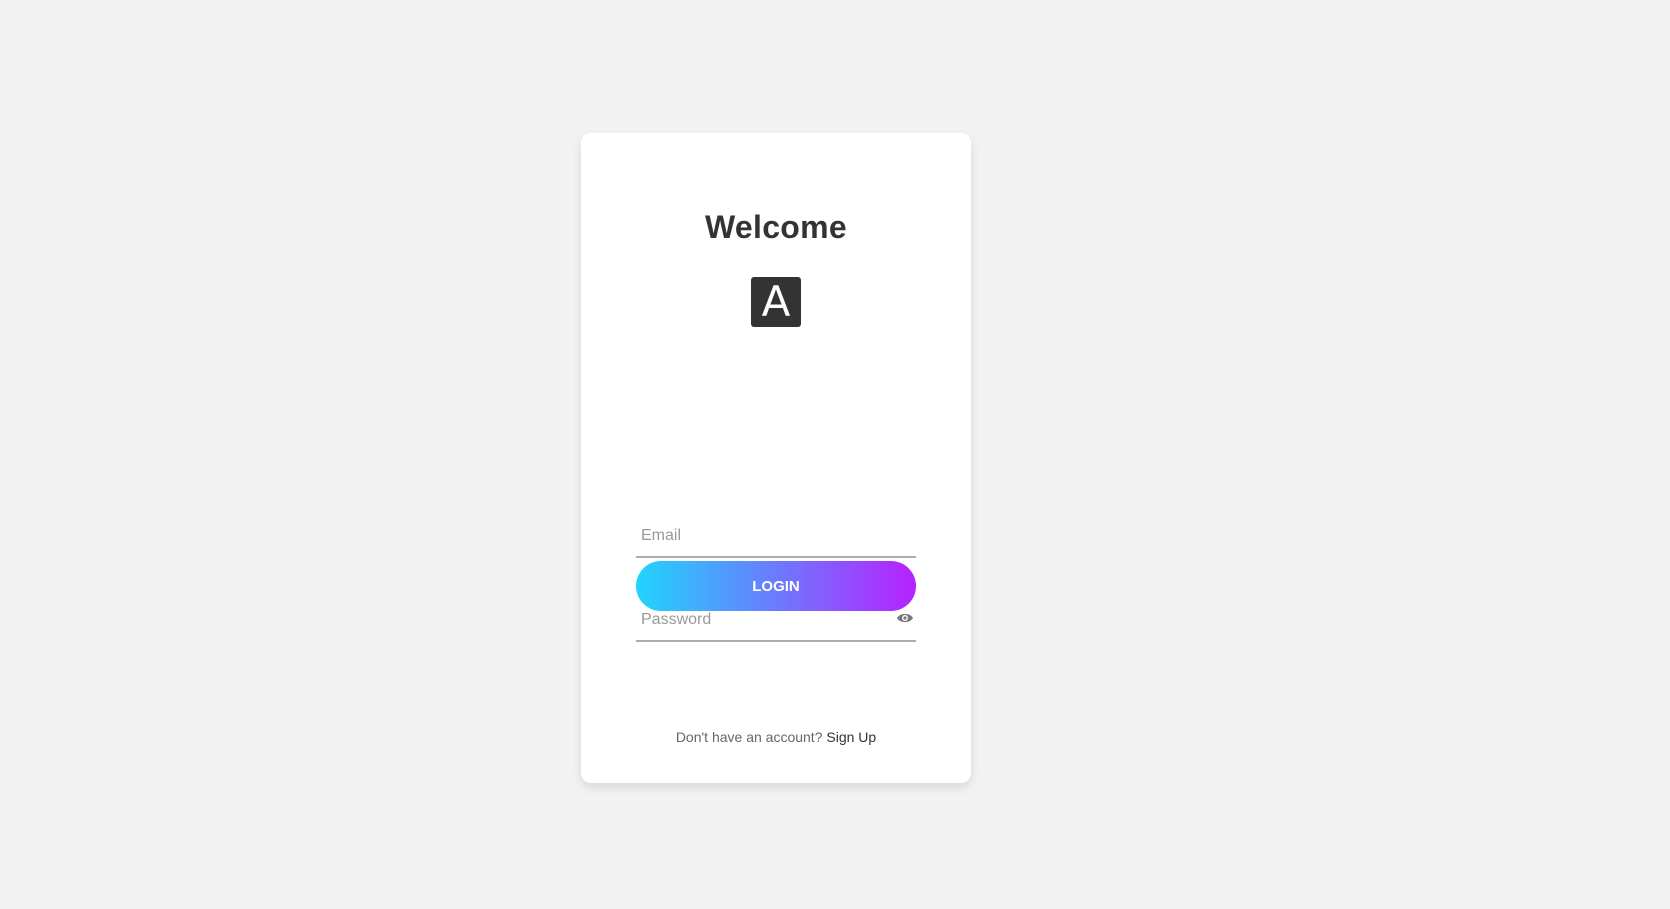  What do you see at coordinates (851, 737) in the screenshot?
I see `signup-link: Sign Up` at bounding box center [851, 737].